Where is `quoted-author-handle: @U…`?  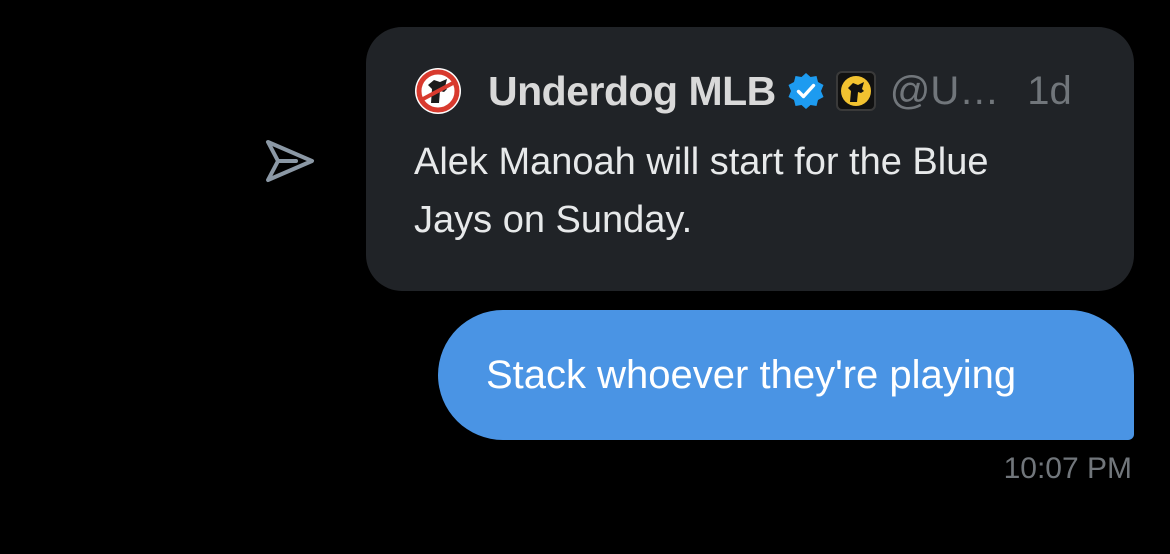
quoted-author-handle: @U… is located at coordinates (945, 91).